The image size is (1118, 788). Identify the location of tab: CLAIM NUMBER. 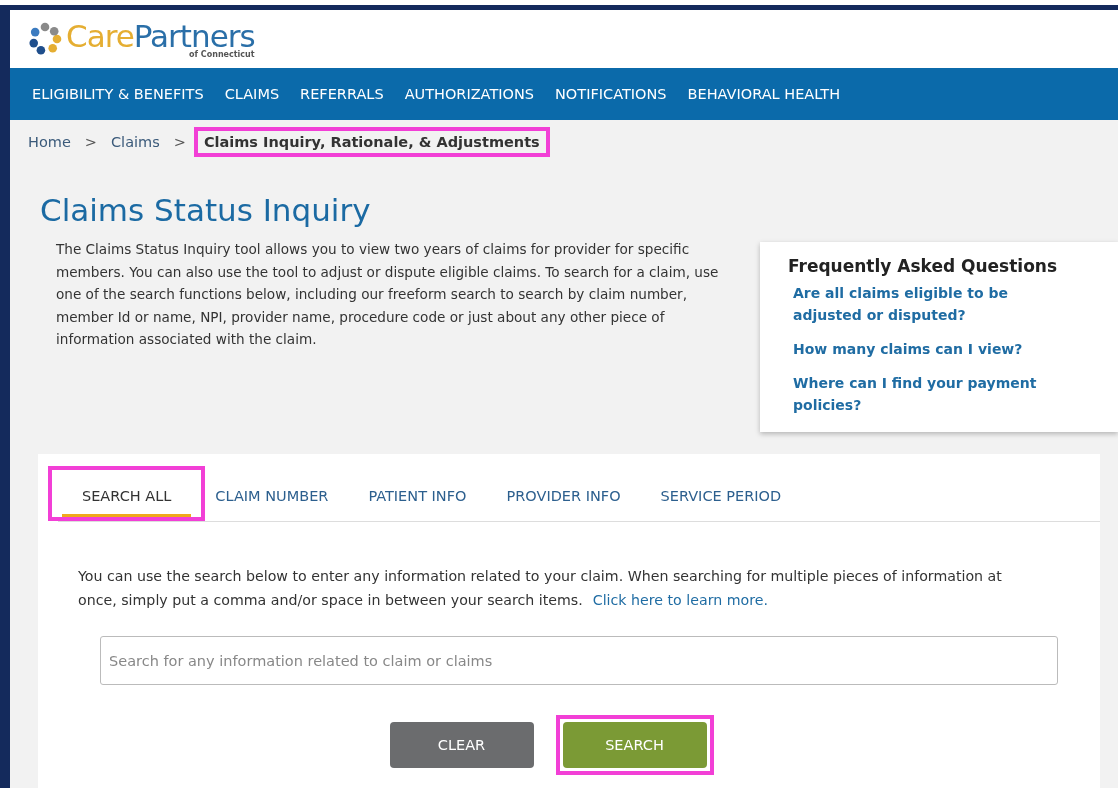
(272, 493).